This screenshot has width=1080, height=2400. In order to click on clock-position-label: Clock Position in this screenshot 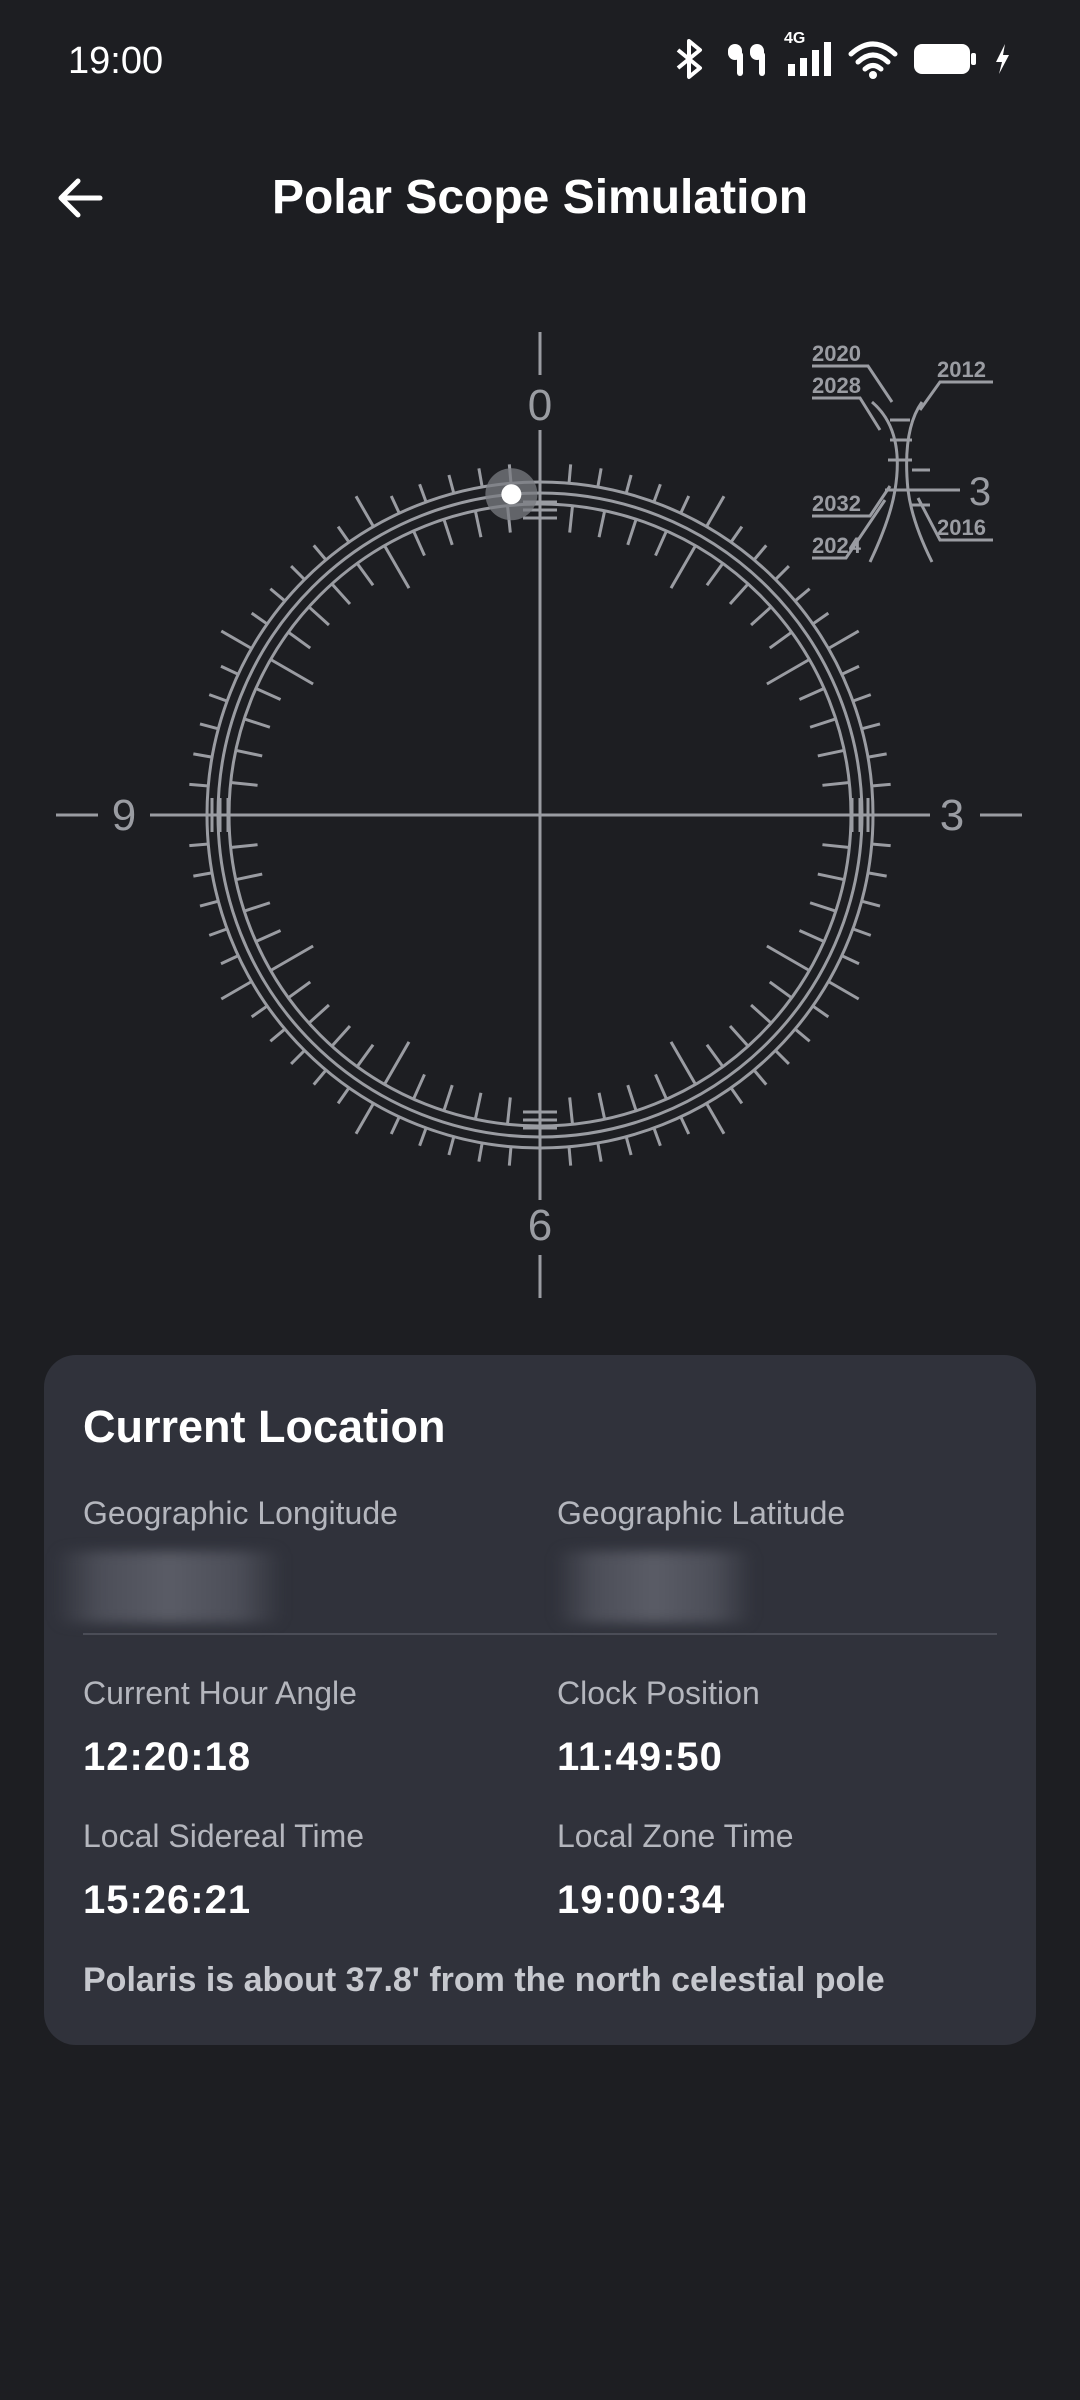, I will do `click(658, 1693)`.